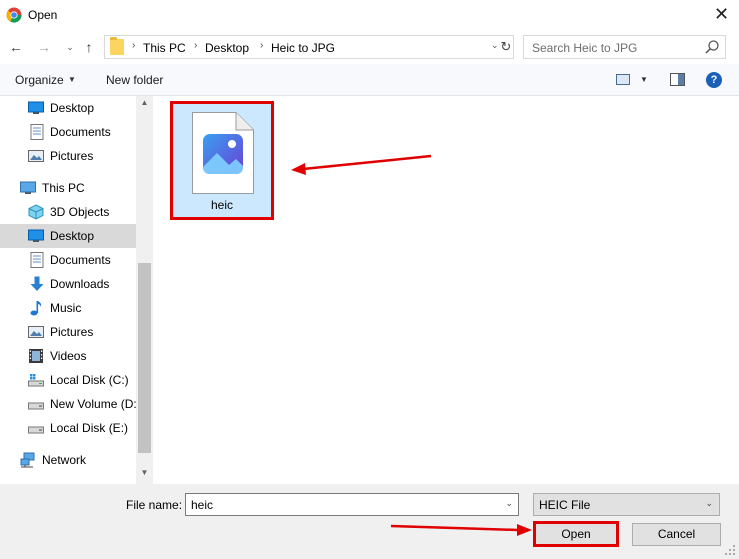  I want to click on up-button: ↑, so click(89, 47).